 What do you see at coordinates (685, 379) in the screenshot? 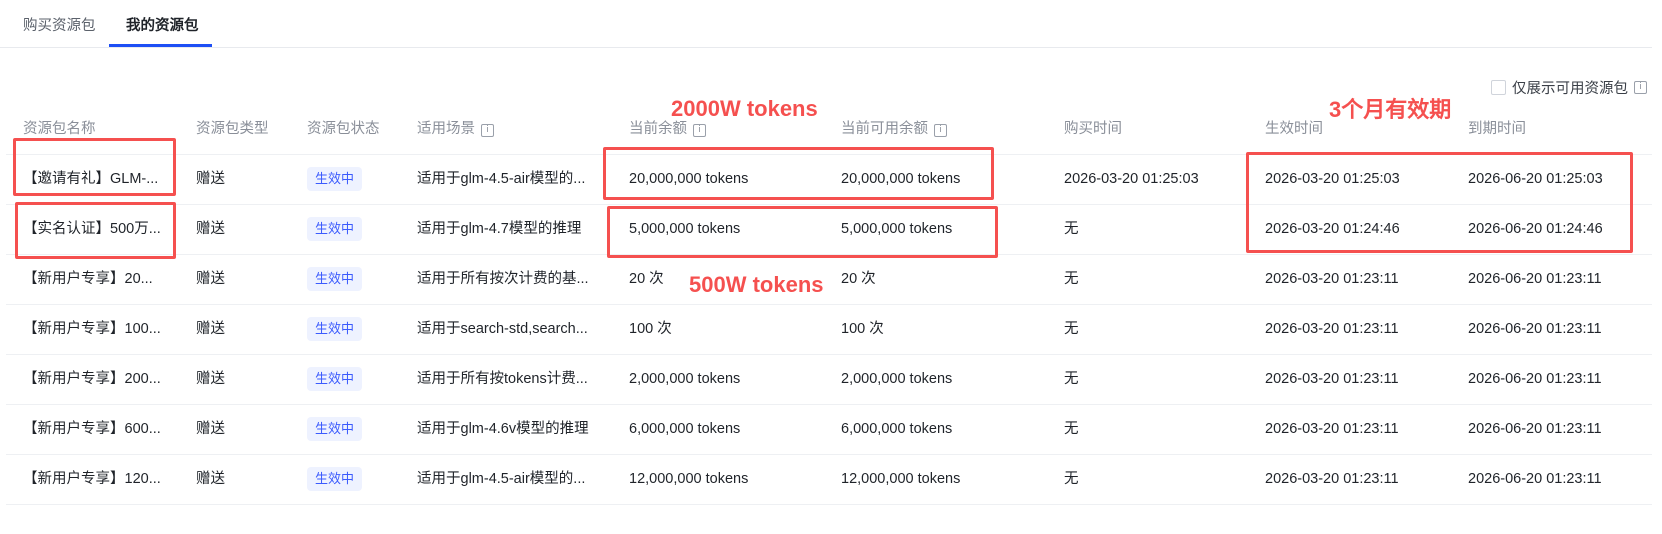
I see `cell-balance: 2,000,000 tokens` at bounding box center [685, 379].